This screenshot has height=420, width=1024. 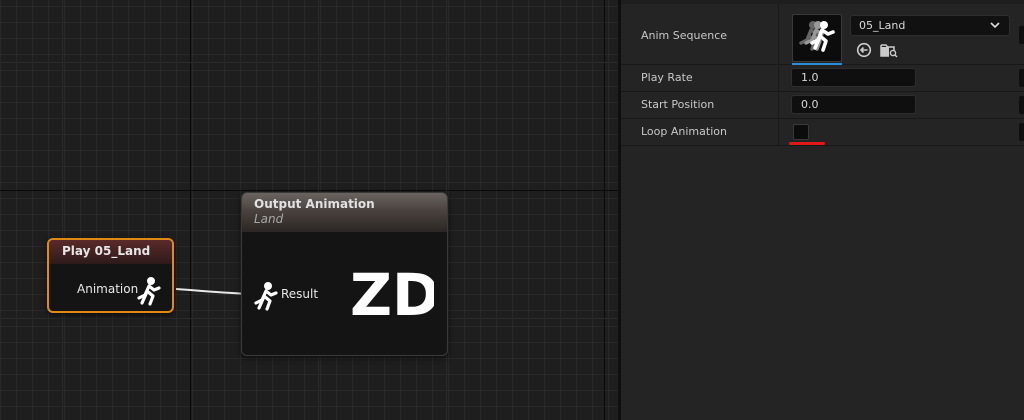 I want to click on start-position-row: Start Position 0.0, so click(x=822, y=105).